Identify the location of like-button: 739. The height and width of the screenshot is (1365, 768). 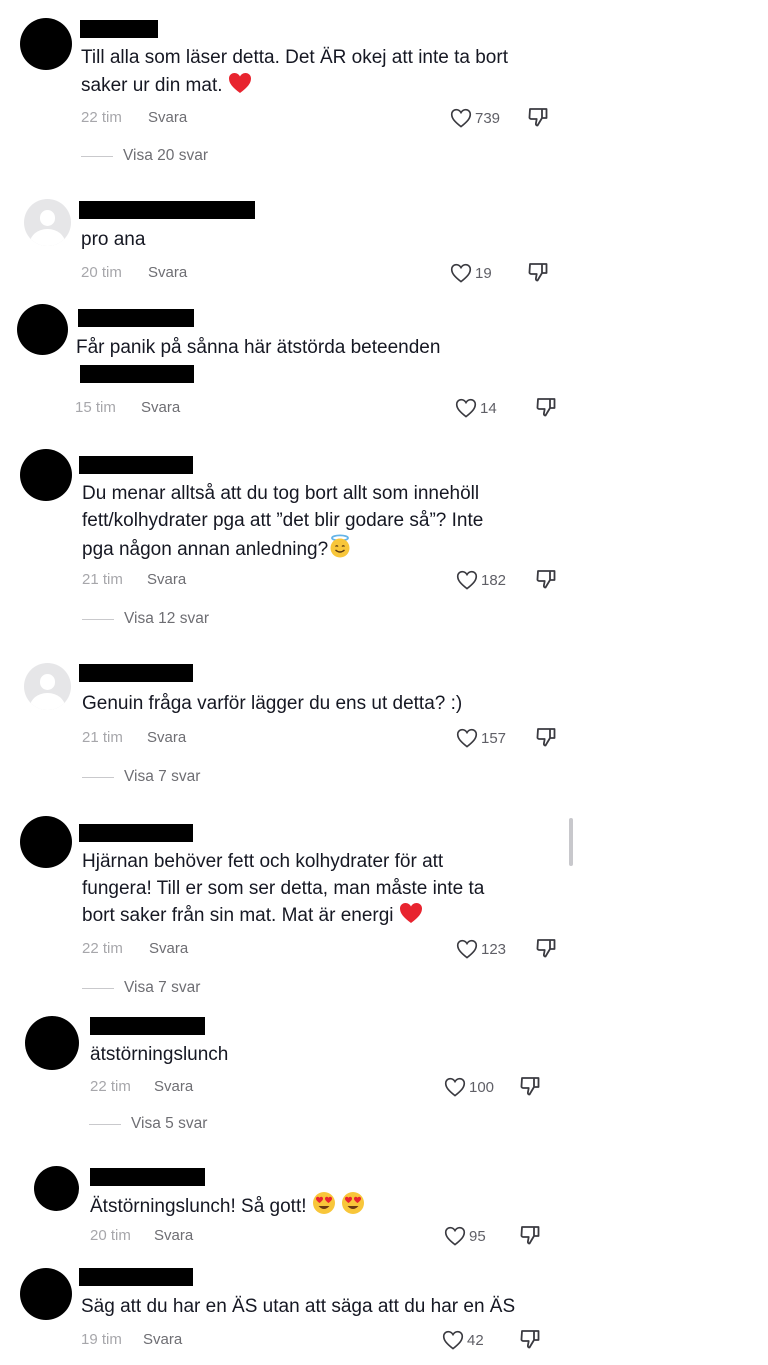
(475, 118).